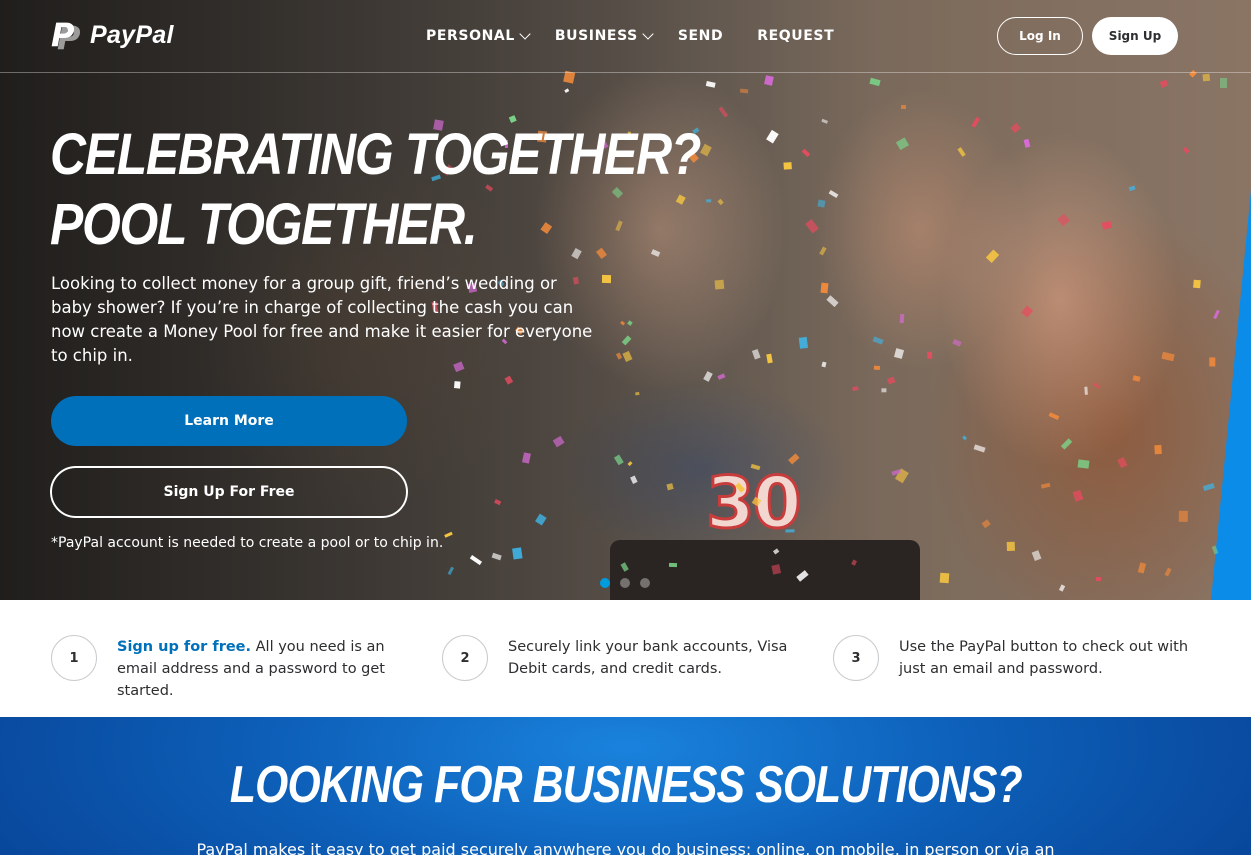  I want to click on hero-title: CELEBRATING TOGETHER? POOL TOGETHER., so click(375, 190).